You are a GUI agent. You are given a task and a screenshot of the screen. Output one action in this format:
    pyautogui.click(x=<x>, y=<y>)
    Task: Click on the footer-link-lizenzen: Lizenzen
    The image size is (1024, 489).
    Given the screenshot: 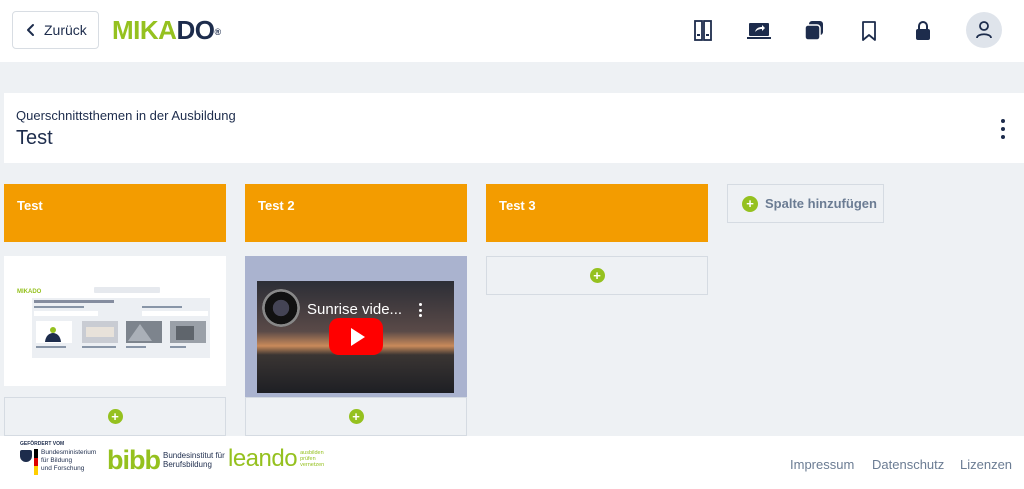 What is the action you would take?
    pyautogui.click(x=986, y=464)
    